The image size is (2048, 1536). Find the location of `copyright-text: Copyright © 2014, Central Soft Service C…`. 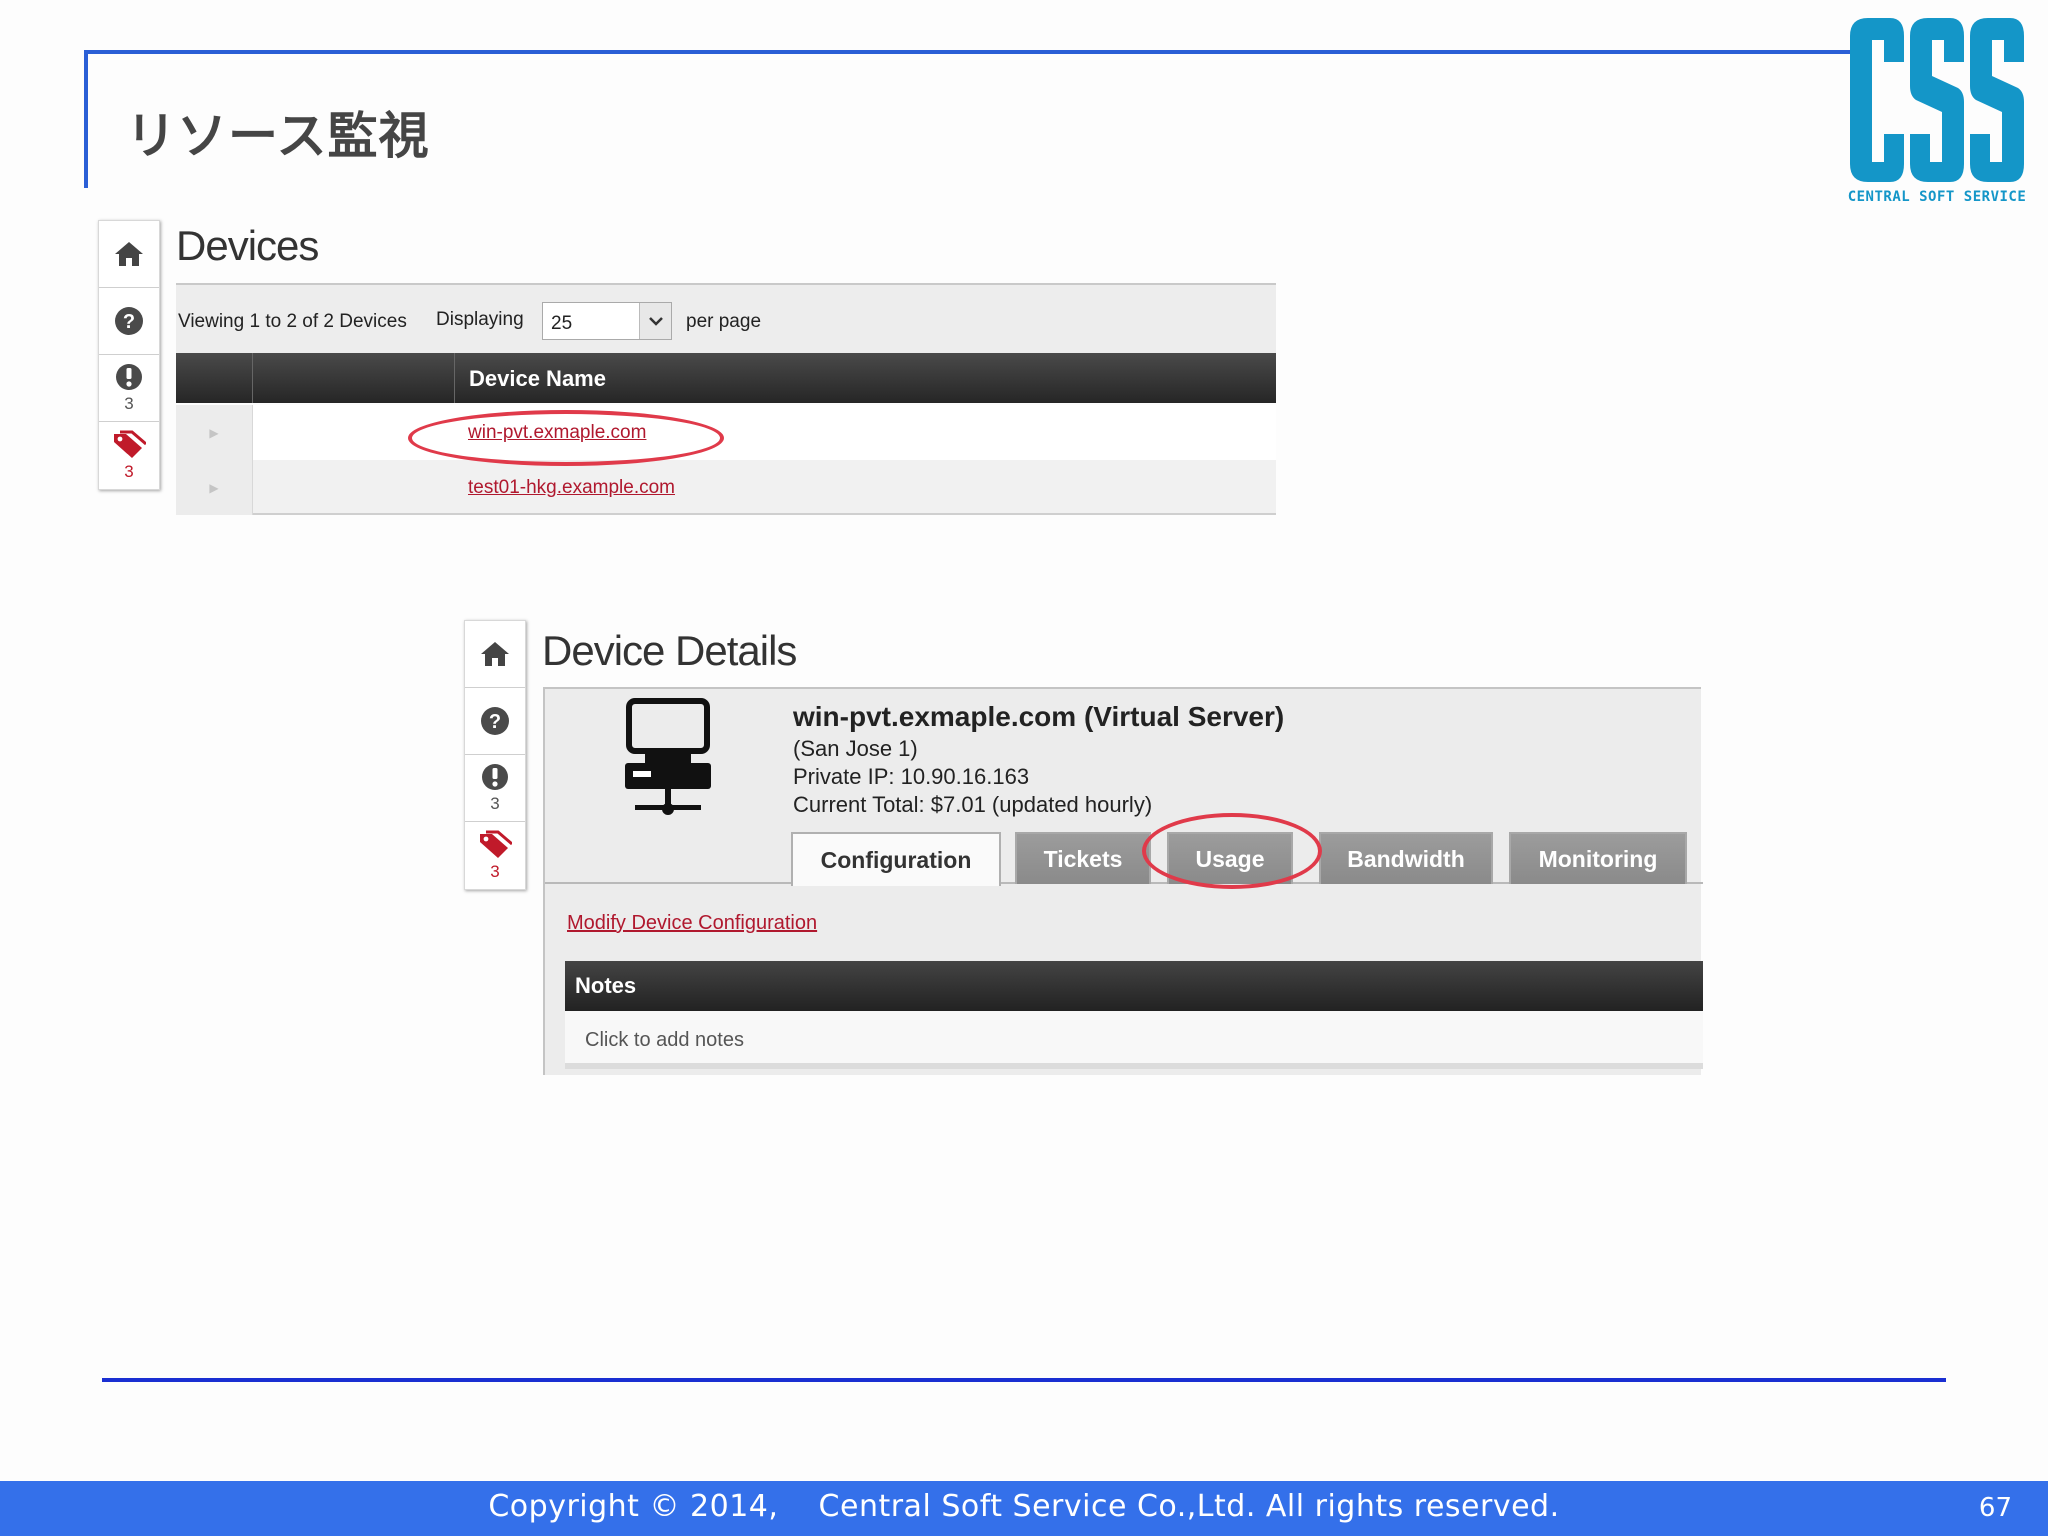

copyright-text: Copyright © 2014, Central Soft Service C… is located at coordinates (1024, 1506).